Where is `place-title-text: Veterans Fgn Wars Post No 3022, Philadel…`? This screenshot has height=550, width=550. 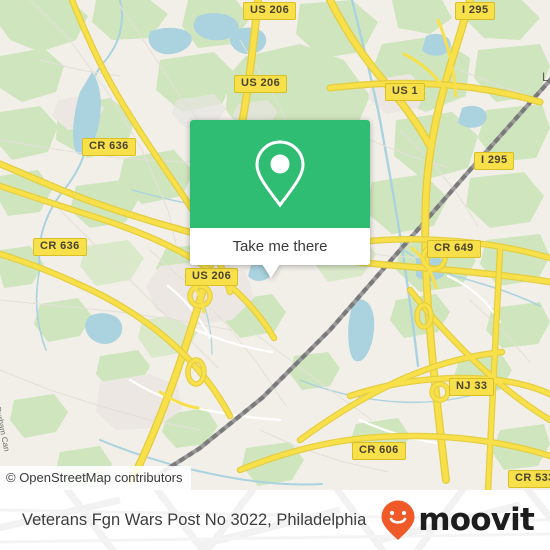 place-title-text: Veterans Fgn Wars Post No 3022, Philadel… is located at coordinates (194, 519).